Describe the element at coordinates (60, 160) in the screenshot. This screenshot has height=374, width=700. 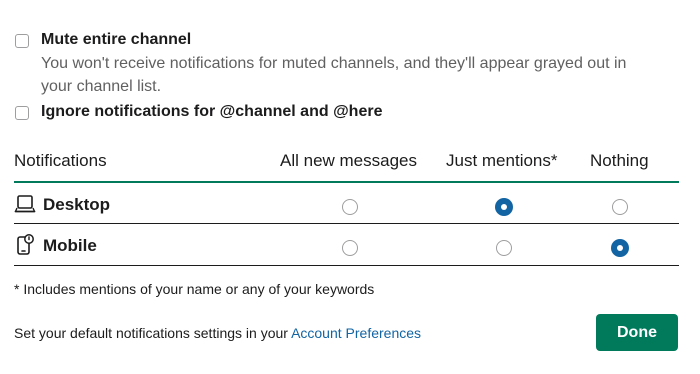
I see `header-notifications: Notifications` at that location.